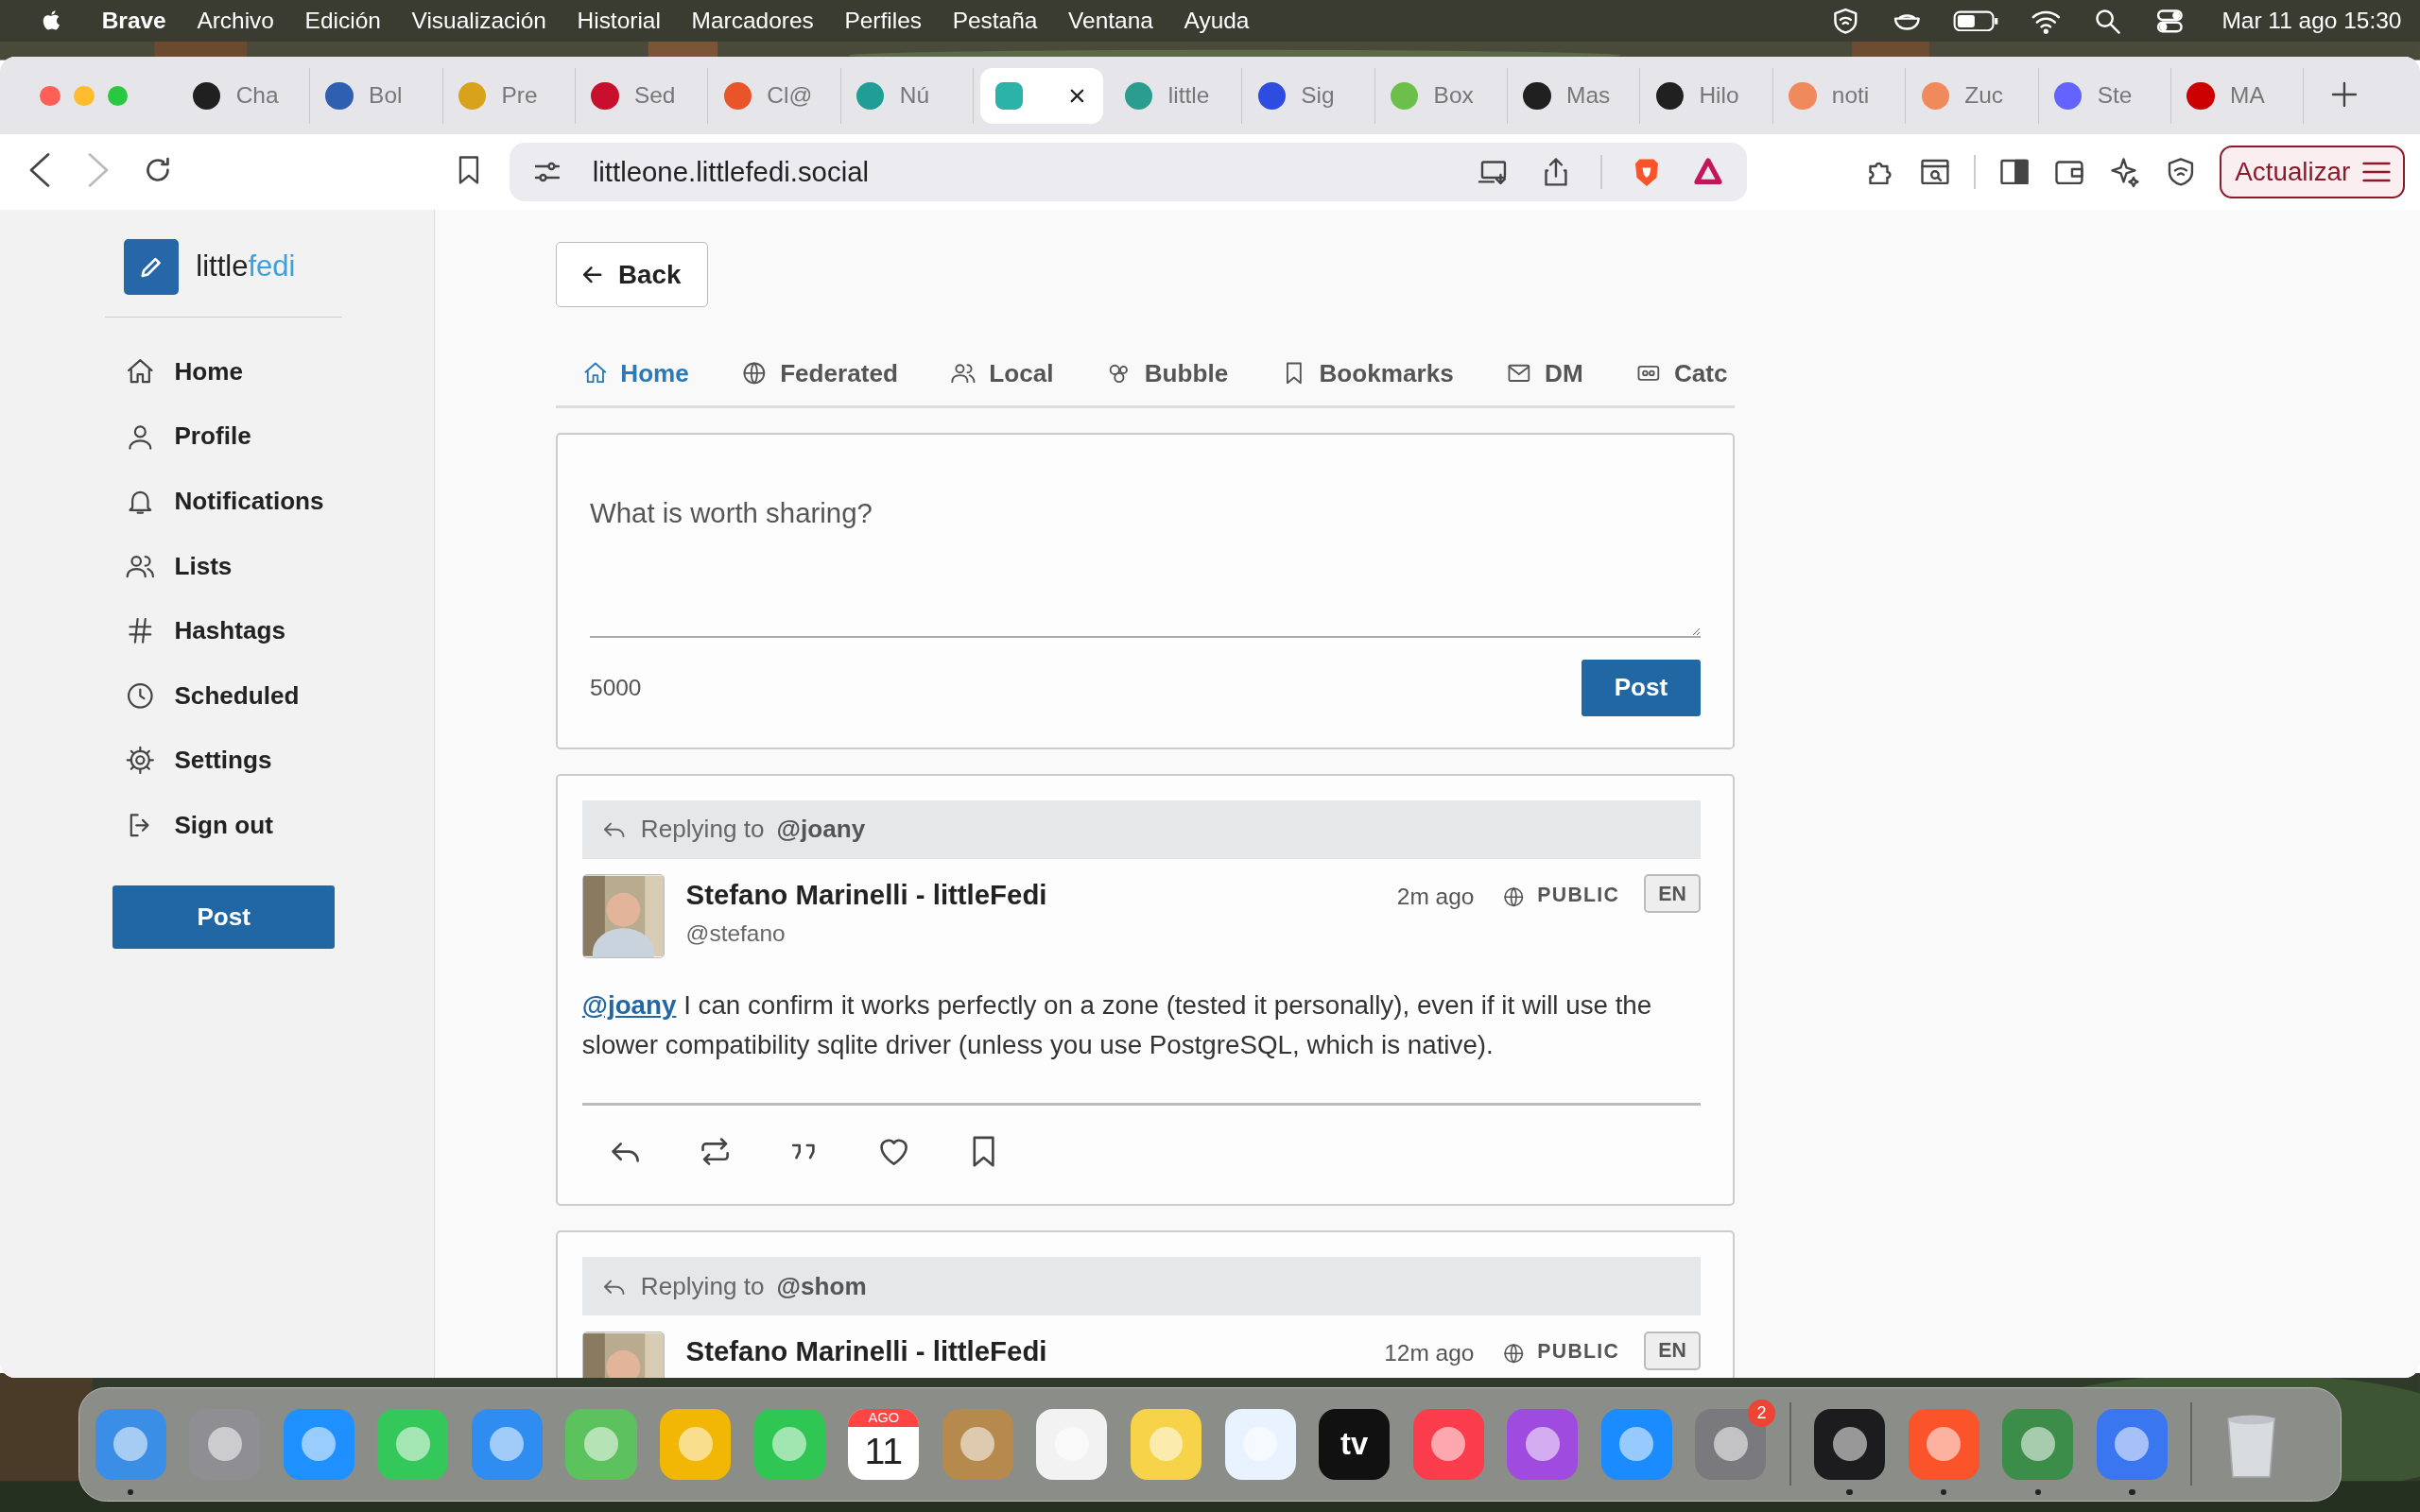  Describe the element at coordinates (635, 373) in the screenshot. I see `timeline-tab: Home` at that location.